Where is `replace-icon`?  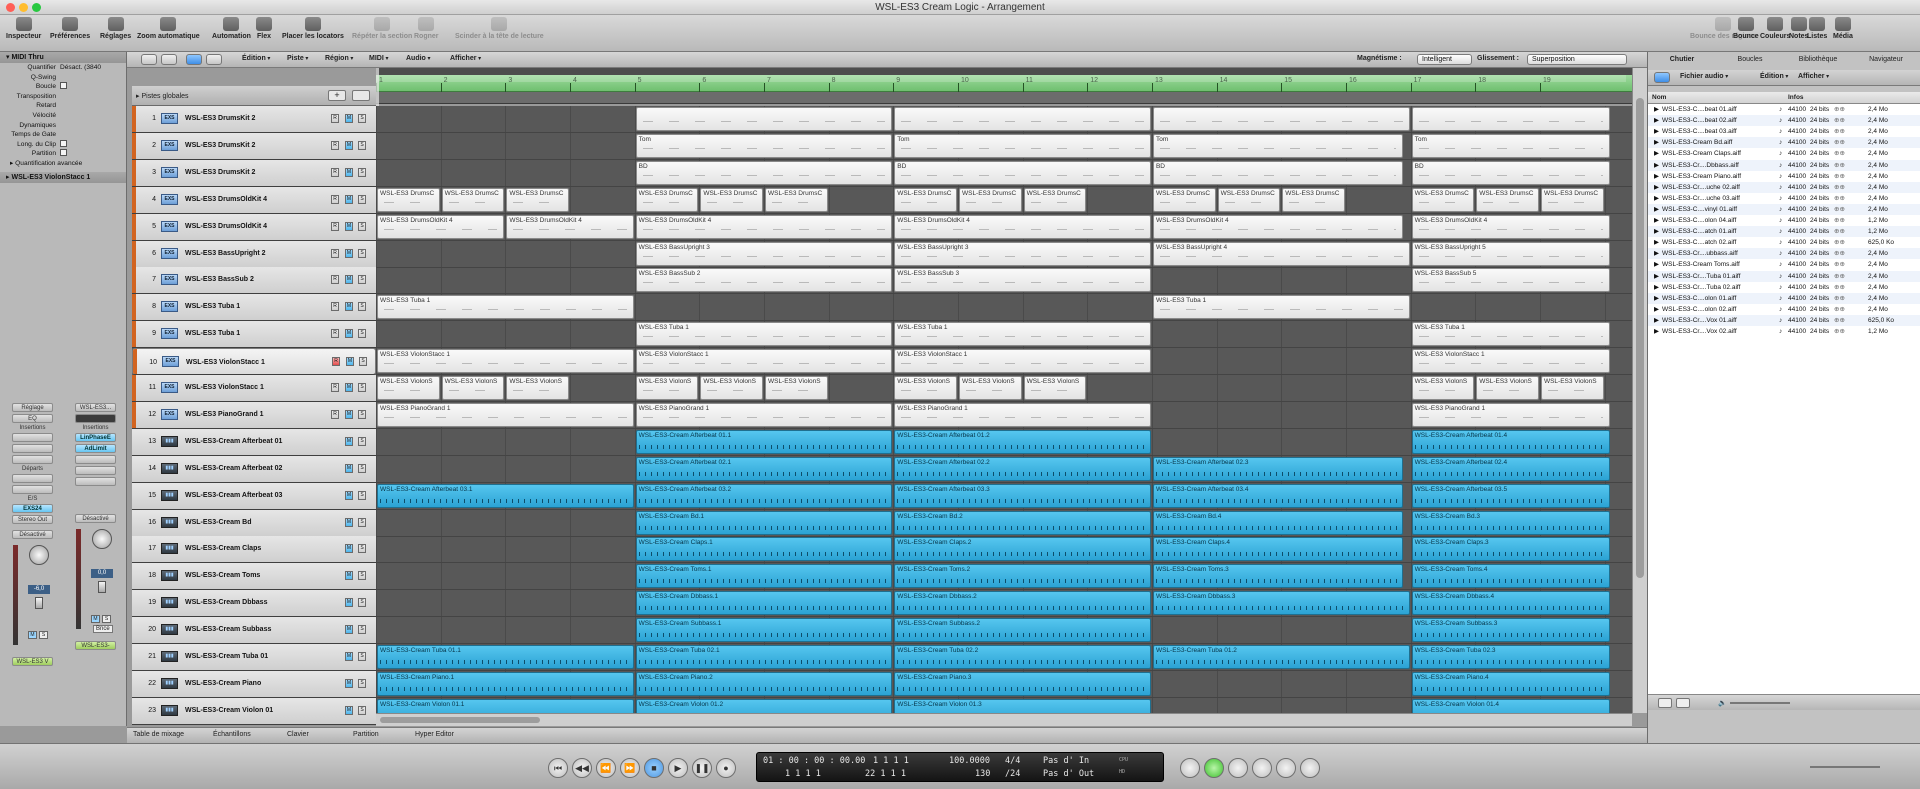 replace-icon is located at coordinates (1190, 768).